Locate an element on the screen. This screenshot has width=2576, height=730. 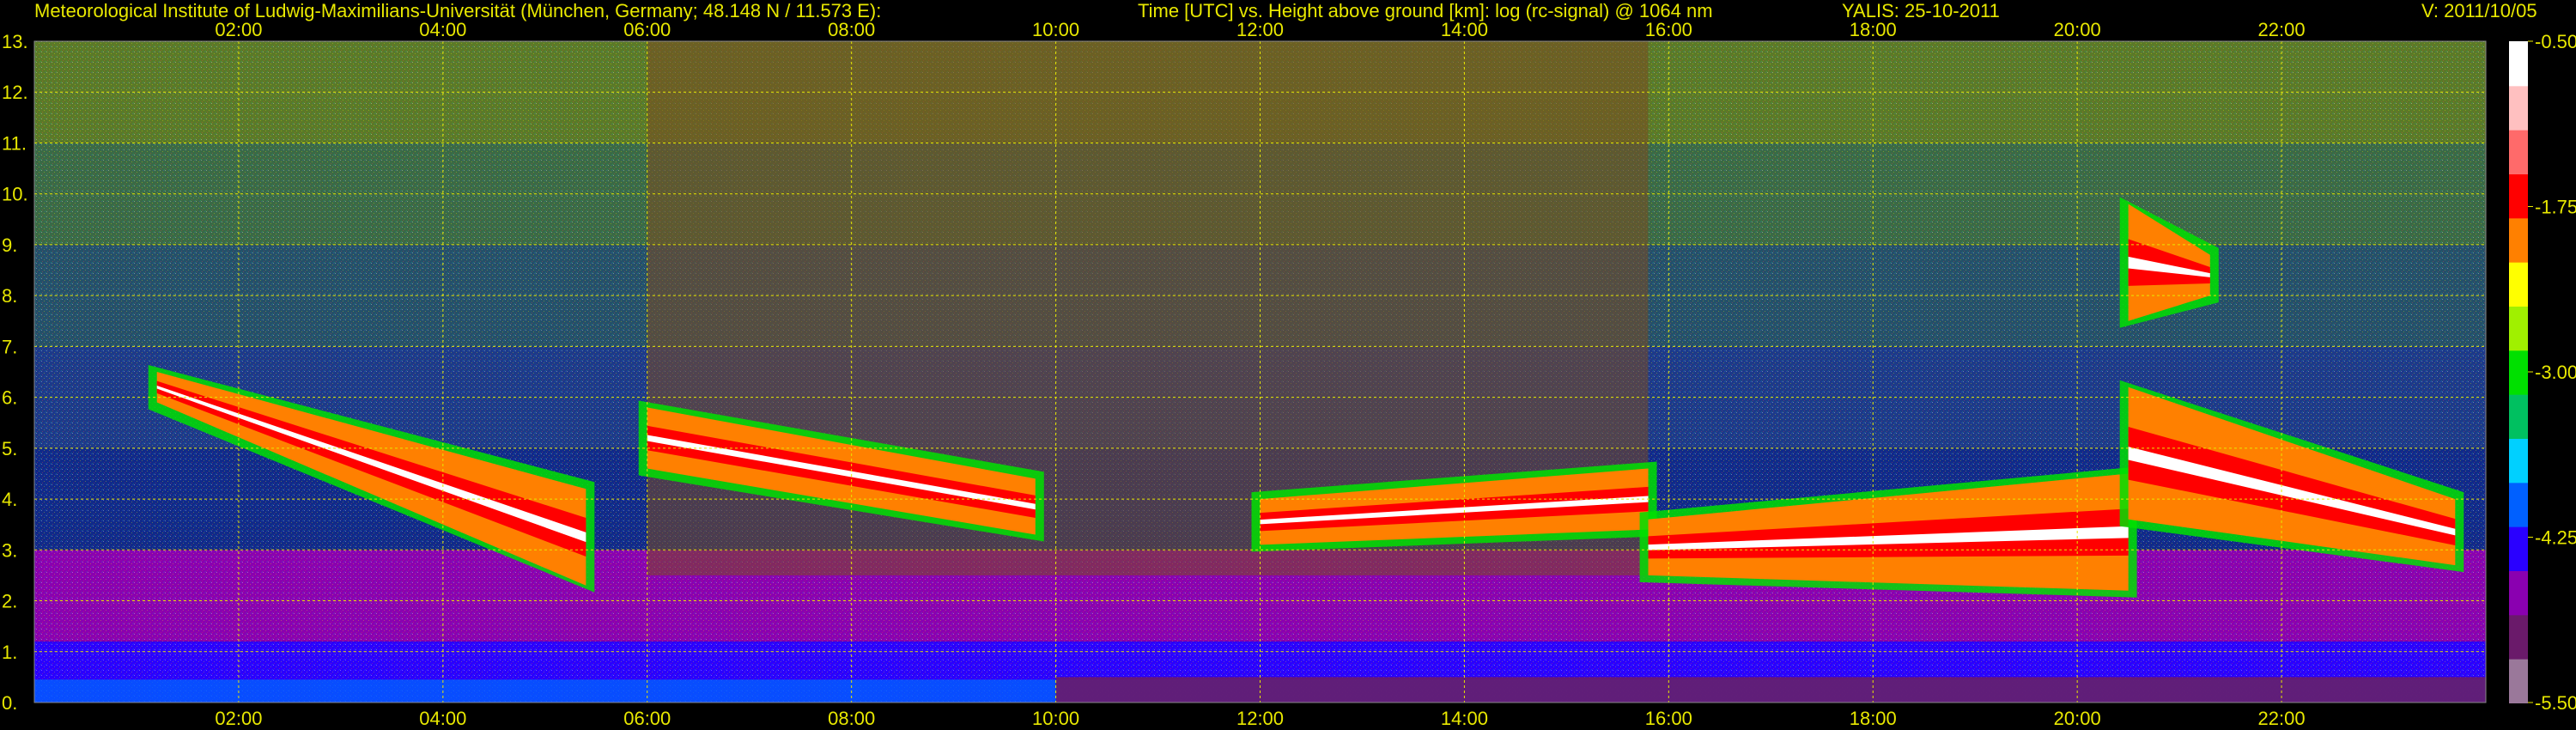
y-tick-label: 6. is located at coordinates (9, 398).